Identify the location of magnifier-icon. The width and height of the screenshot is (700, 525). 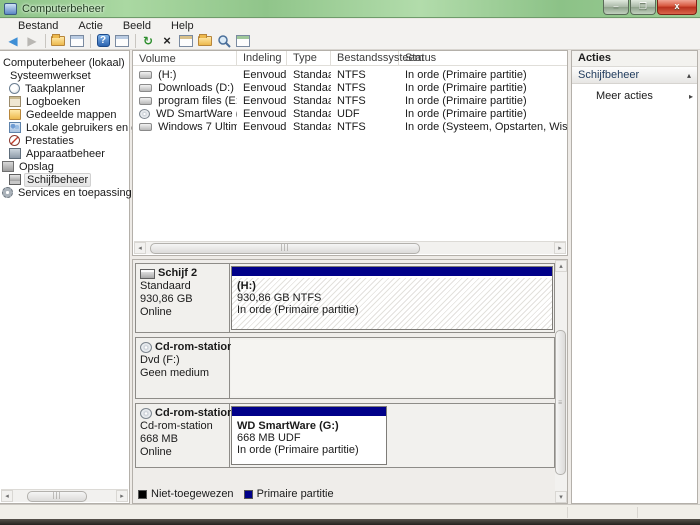
(224, 41).